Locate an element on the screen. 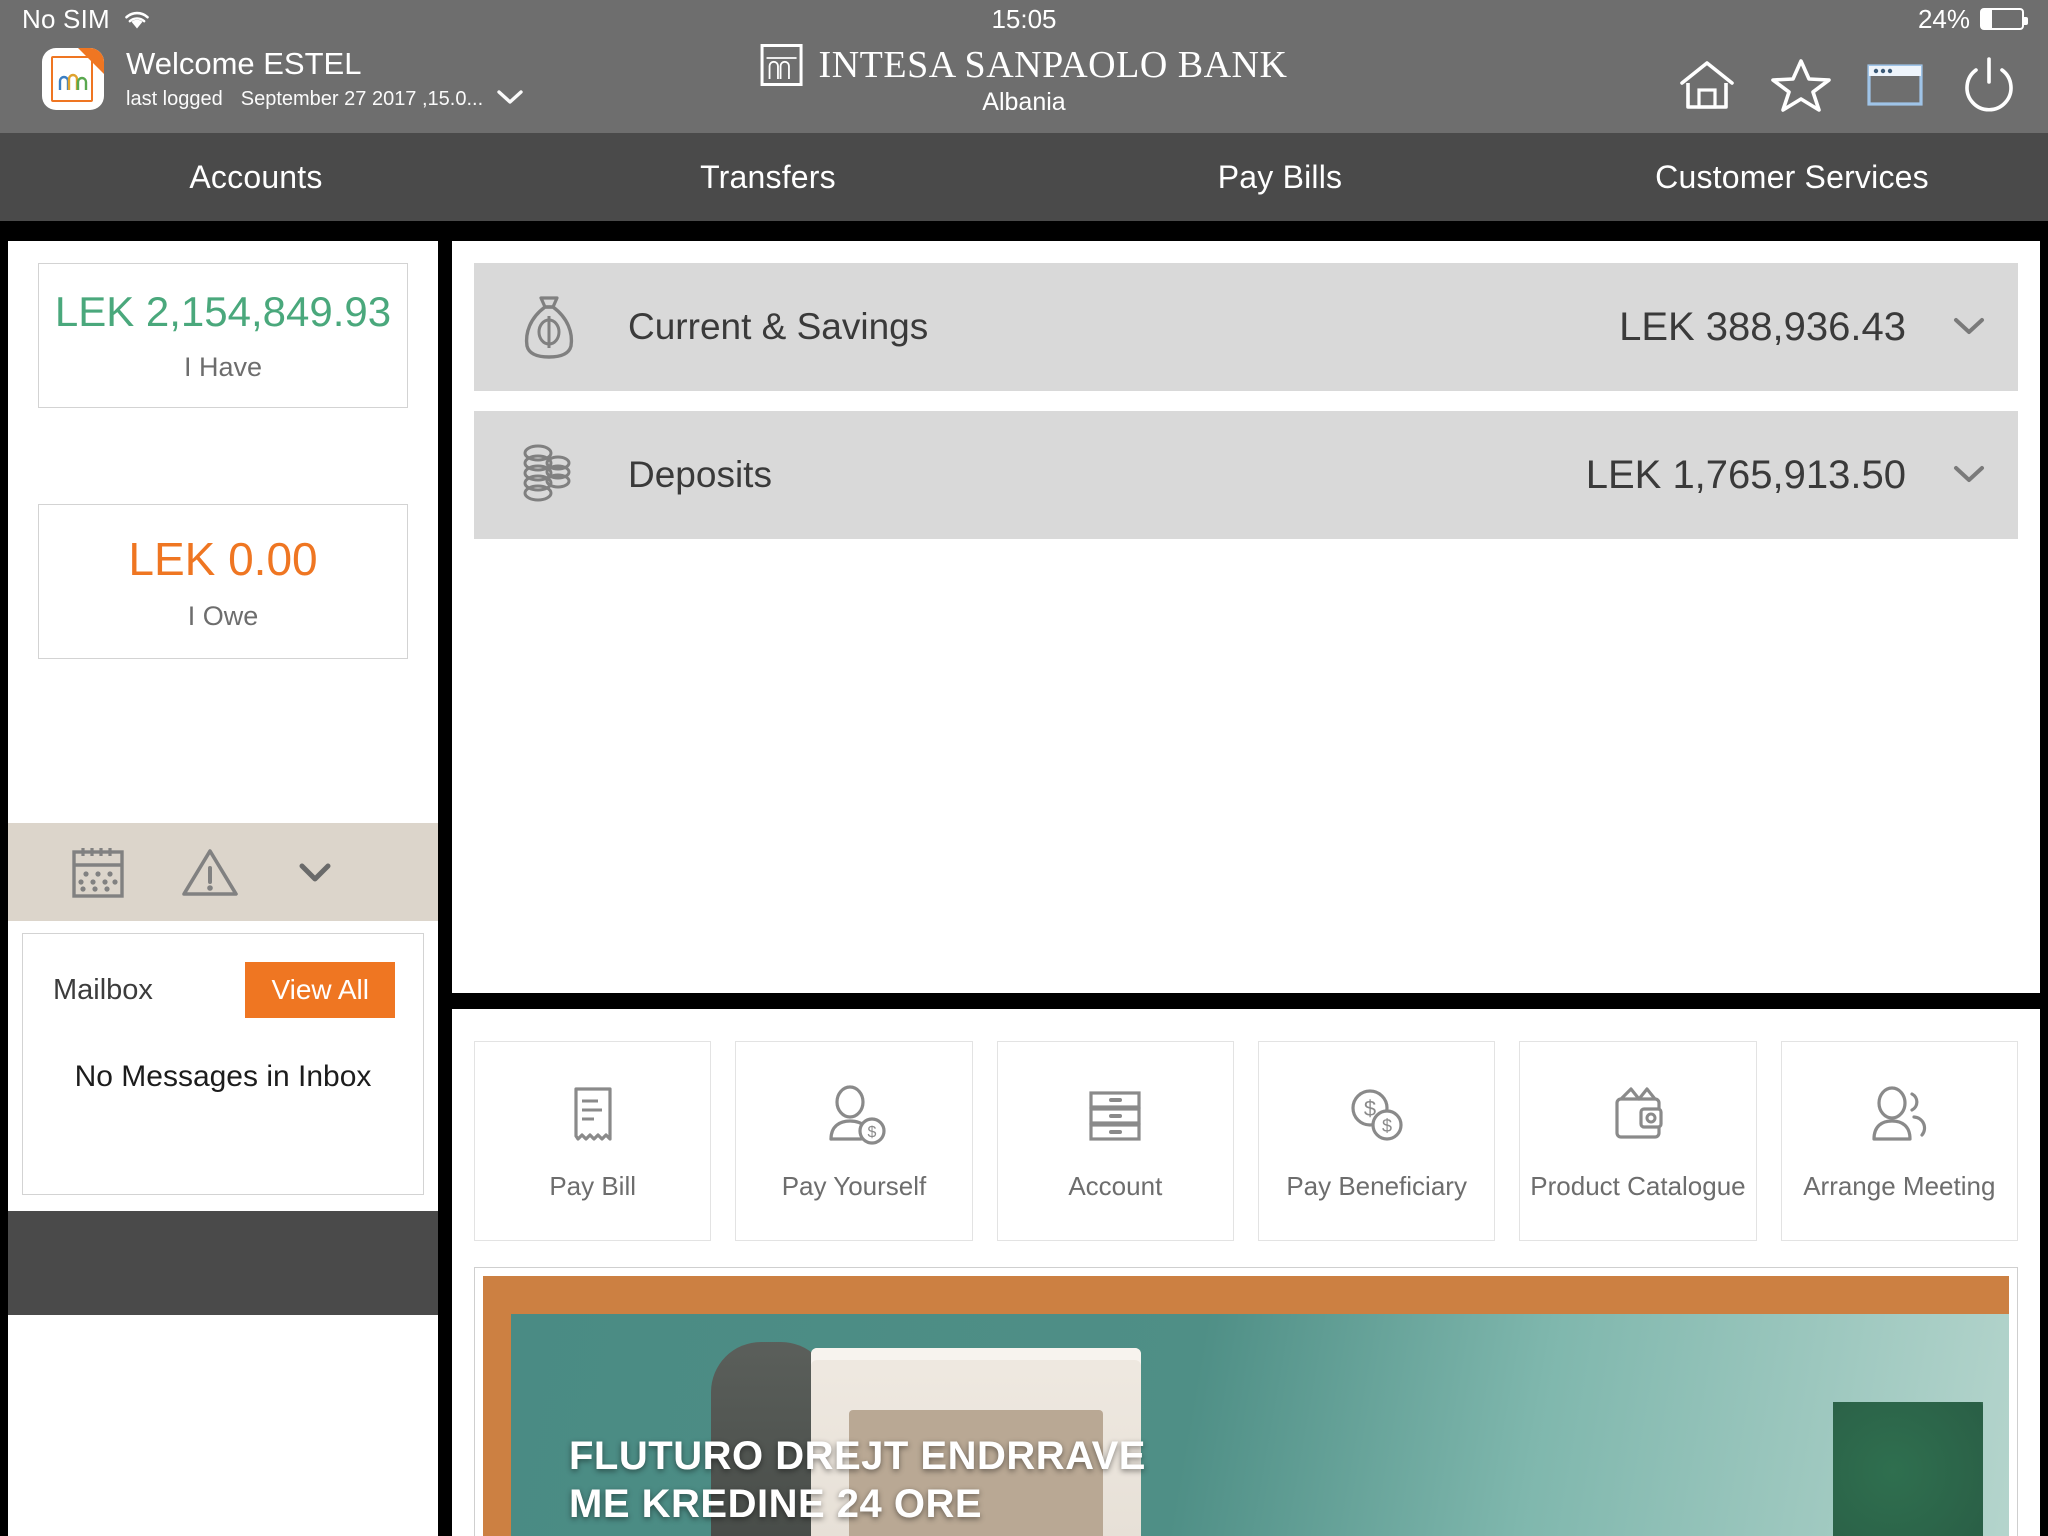 This screenshot has height=1536, width=2048. tile-pay-beneficiary: $ $ Pay Beneficiary is located at coordinates (1376, 1141).